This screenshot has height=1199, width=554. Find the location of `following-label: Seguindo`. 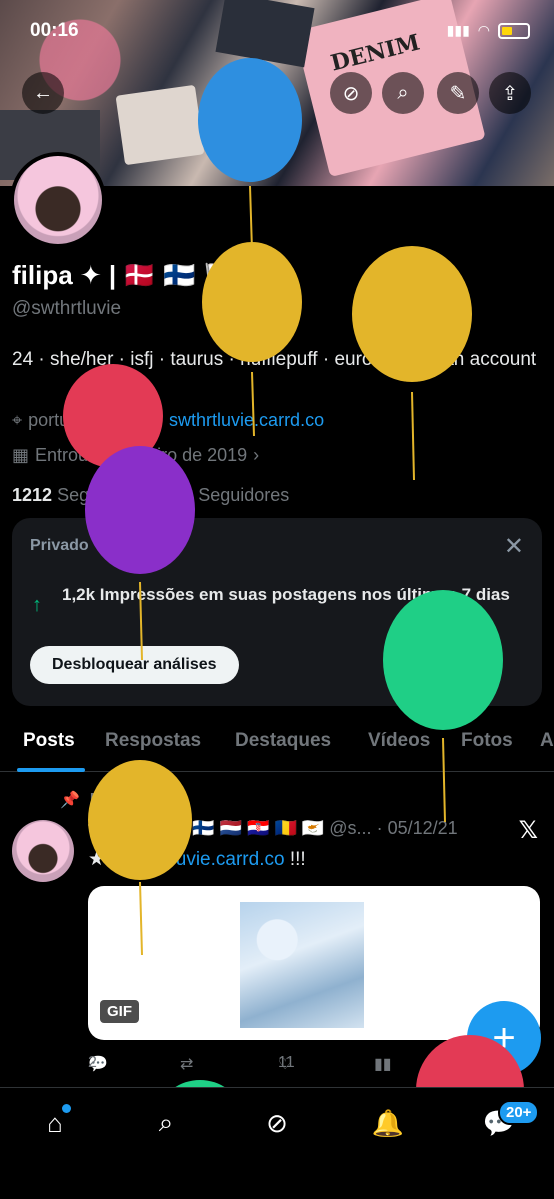

following-label: Seguindo is located at coordinates (95, 495).